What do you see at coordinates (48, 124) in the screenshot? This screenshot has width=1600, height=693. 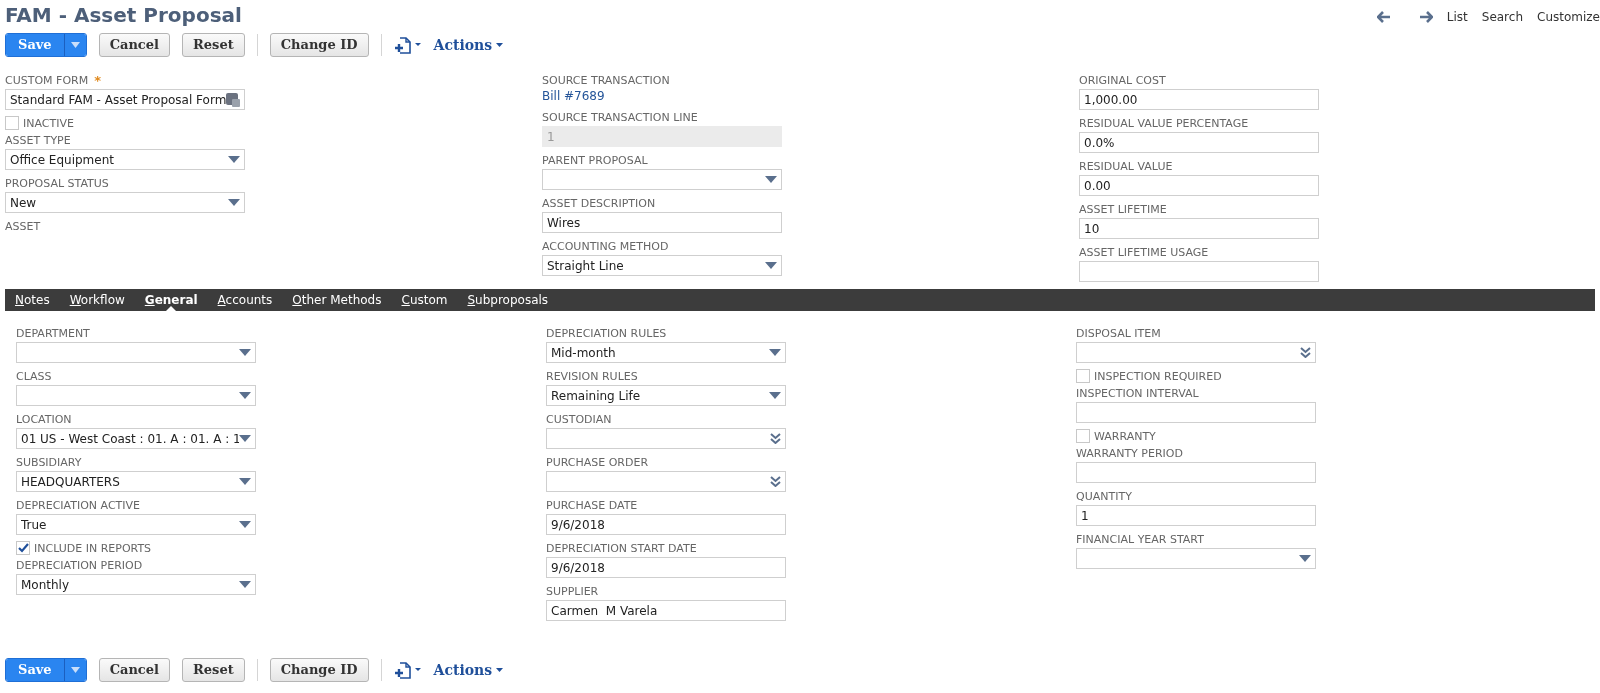 I see `checkbox-label: INACTIVE` at bounding box center [48, 124].